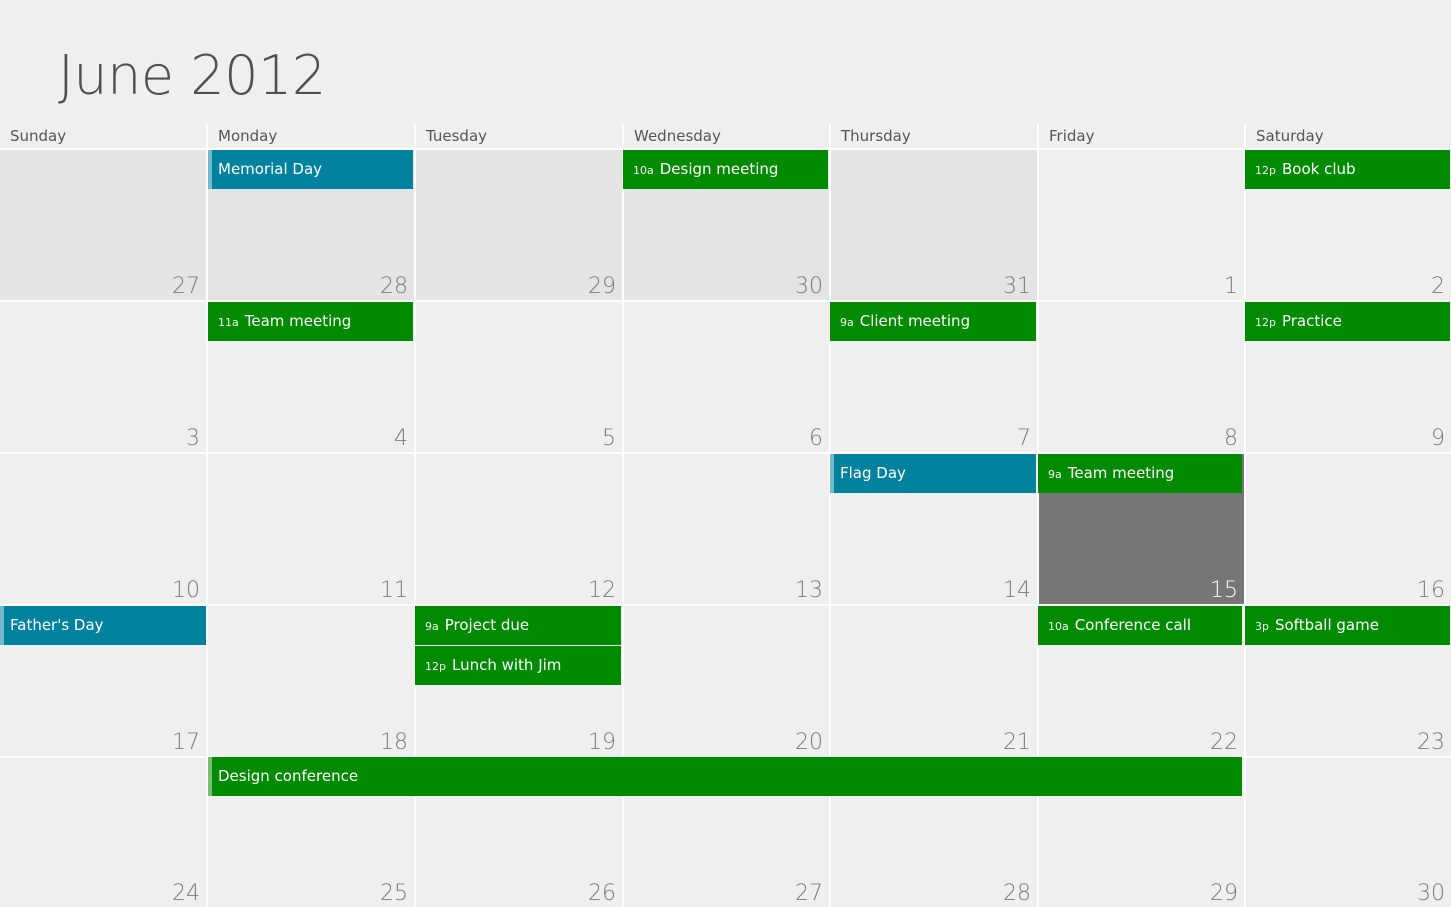 This screenshot has height=907, width=1451. I want to click on day-number: 26, so click(602, 893).